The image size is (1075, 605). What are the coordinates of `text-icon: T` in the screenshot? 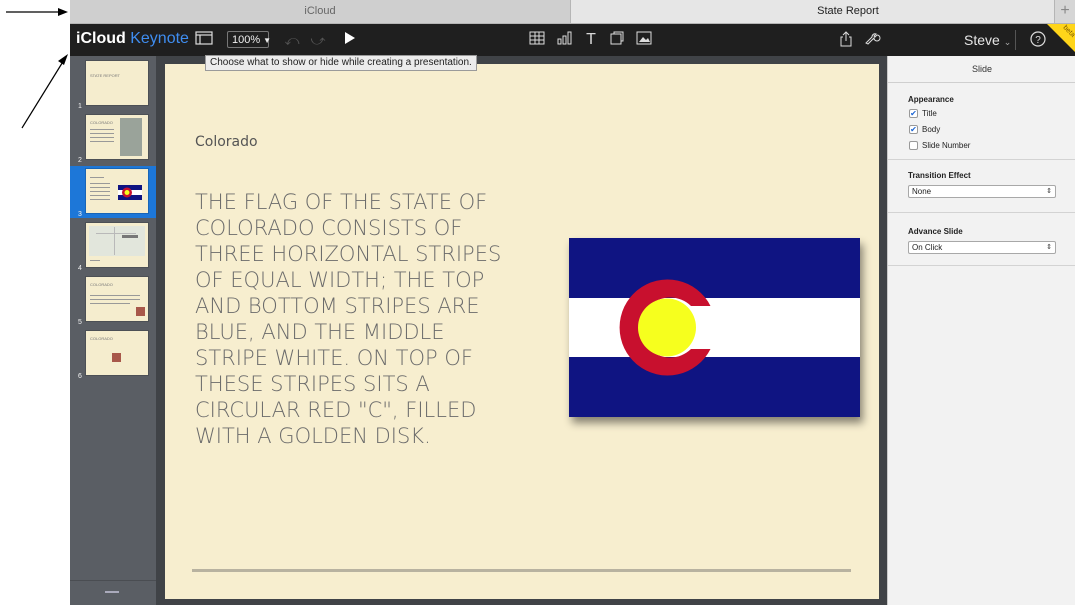 It's located at (591, 40).